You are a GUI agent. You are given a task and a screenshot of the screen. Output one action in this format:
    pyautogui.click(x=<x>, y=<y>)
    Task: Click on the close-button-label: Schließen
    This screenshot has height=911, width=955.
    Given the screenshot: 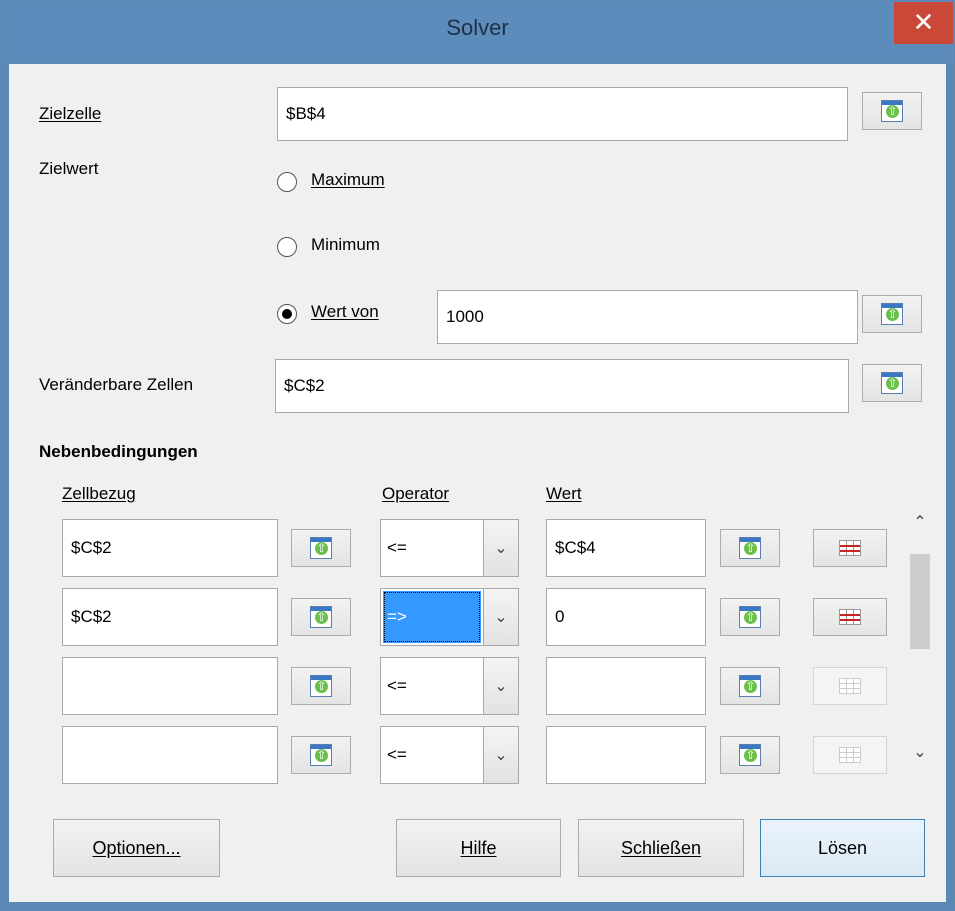 What is the action you would take?
    pyautogui.click(x=661, y=847)
    